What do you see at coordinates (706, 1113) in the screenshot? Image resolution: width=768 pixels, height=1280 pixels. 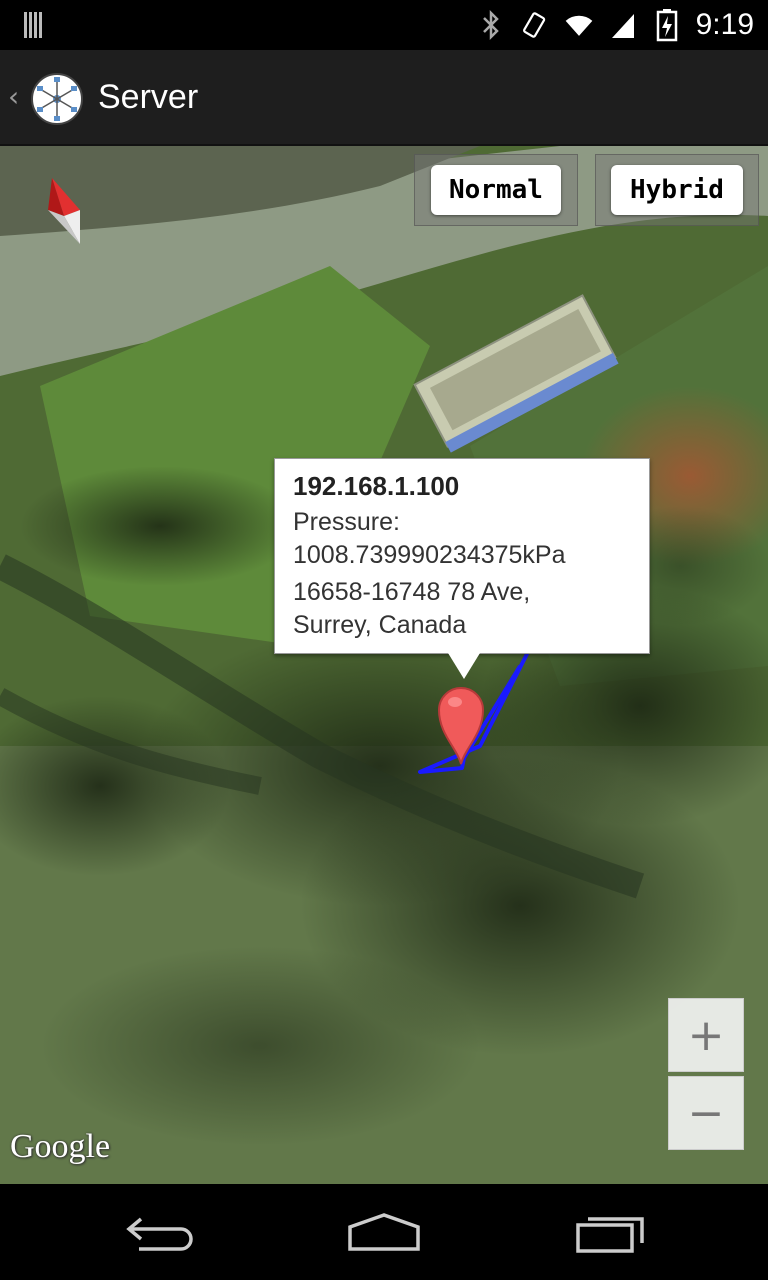 I see `zoom-out-button: −` at bounding box center [706, 1113].